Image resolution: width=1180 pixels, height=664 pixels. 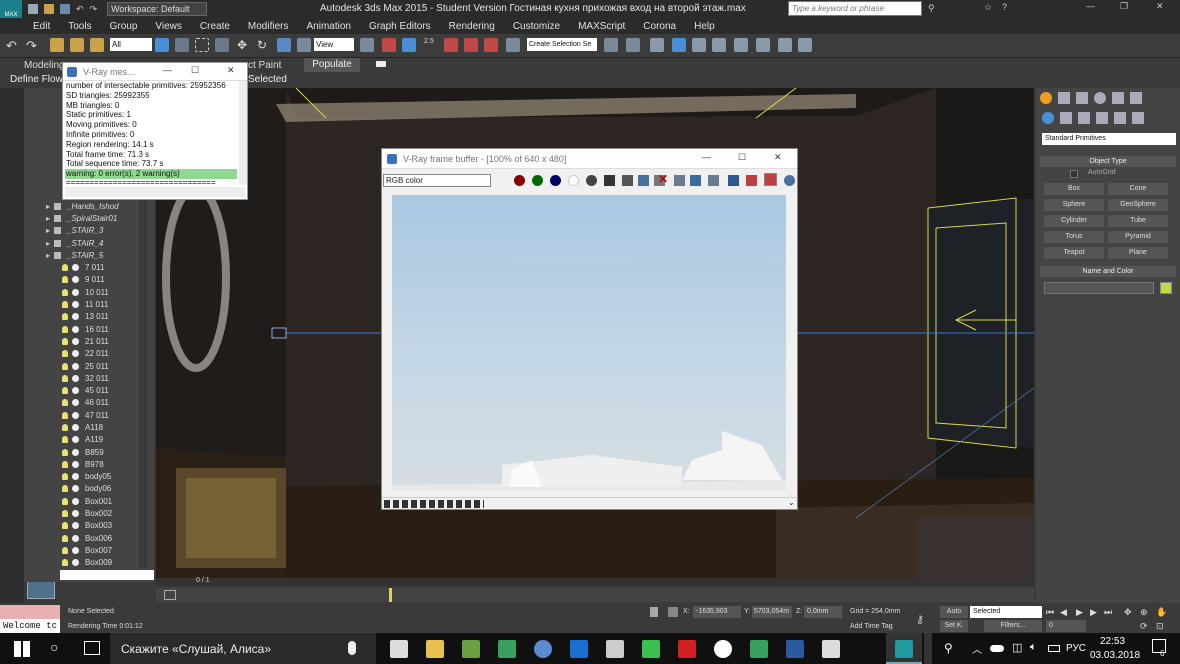 I want to click on scene-hscroll, so click(x=107, y=575).